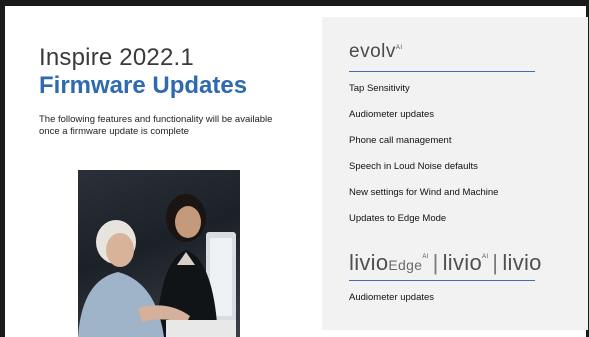 The width and height of the screenshot is (589, 337). I want to click on feature-item: Speech in Loud Noise defaults, so click(413, 166).